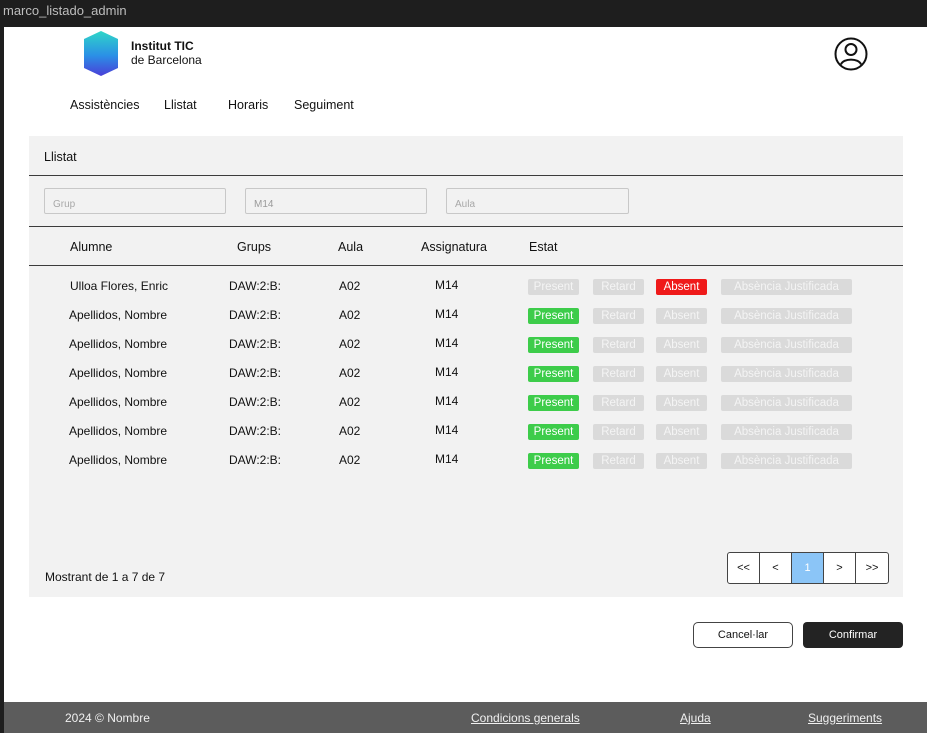 Image resolution: width=927 pixels, height=733 pixels. Describe the element at coordinates (180, 105) in the screenshot. I see `nav-llistat: Llistat` at that location.